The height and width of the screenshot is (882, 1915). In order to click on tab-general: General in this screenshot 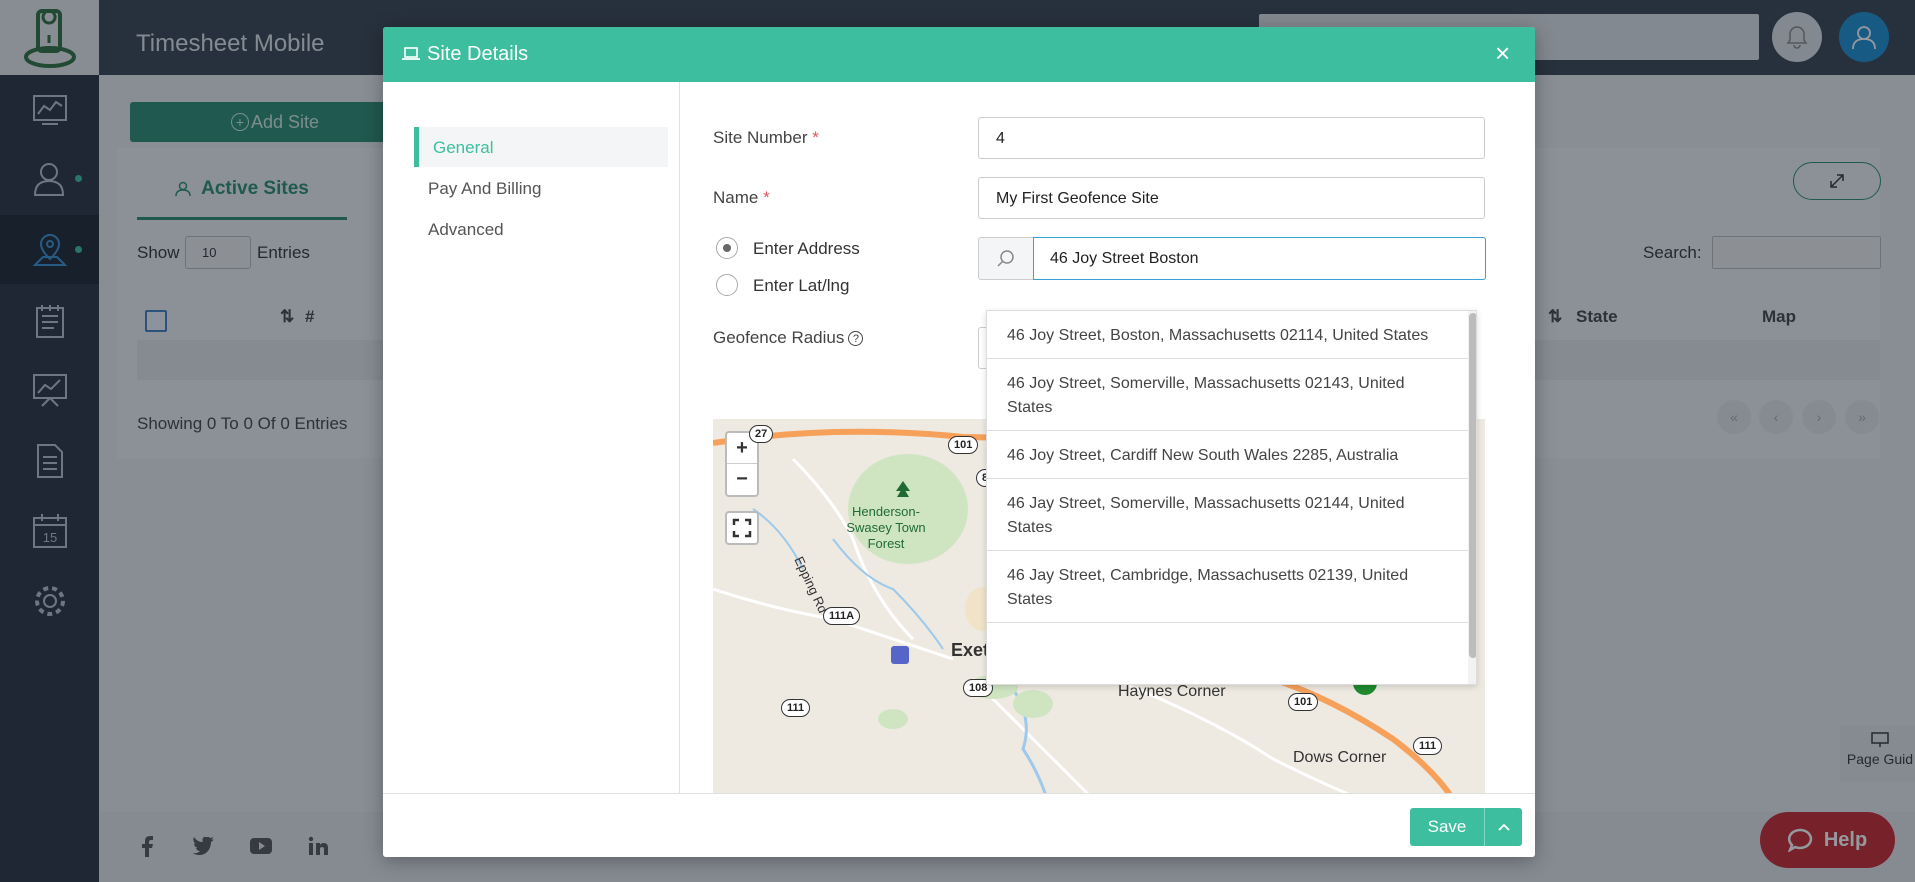, I will do `click(541, 147)`.